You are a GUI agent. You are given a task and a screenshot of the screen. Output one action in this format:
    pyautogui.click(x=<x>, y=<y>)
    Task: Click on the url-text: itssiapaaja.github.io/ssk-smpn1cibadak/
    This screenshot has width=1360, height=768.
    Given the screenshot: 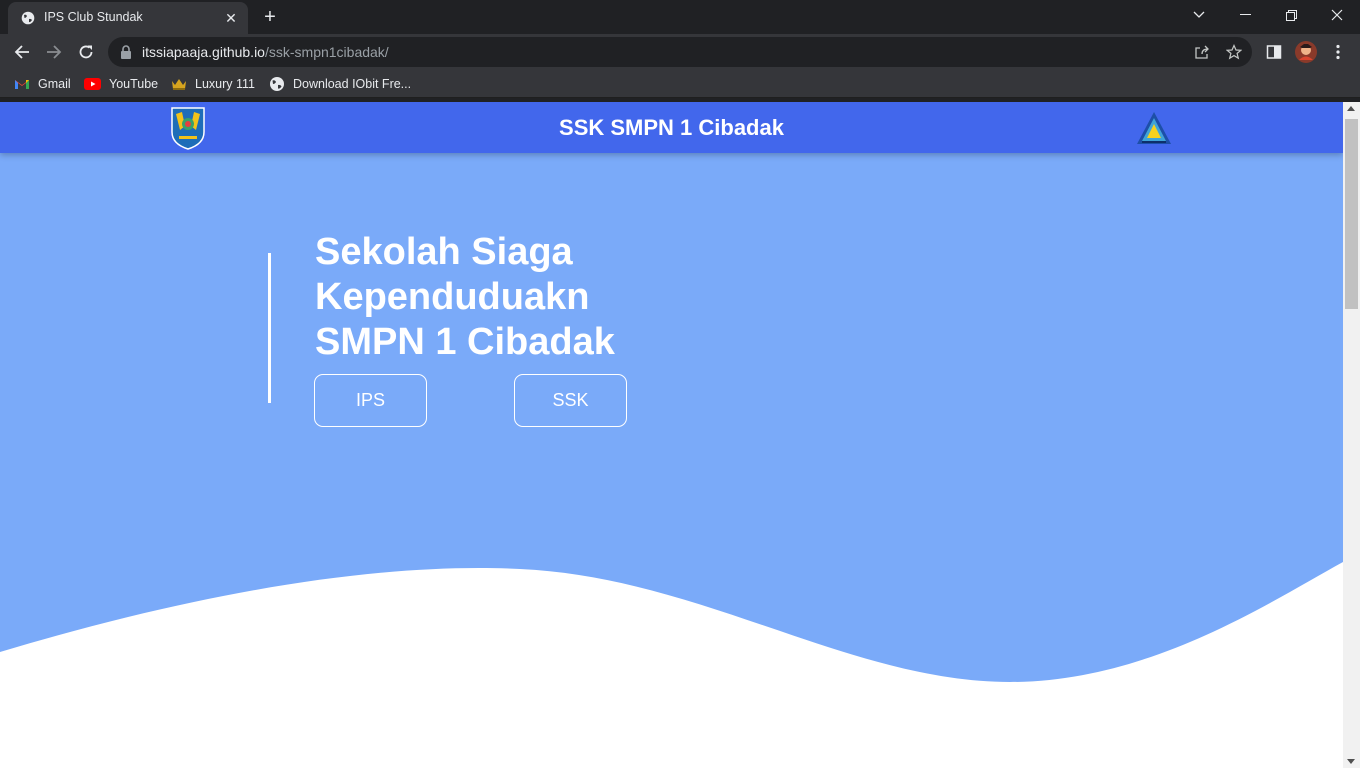 What is the action you would take?
    pyautogui.click(x=265, y=52)
    